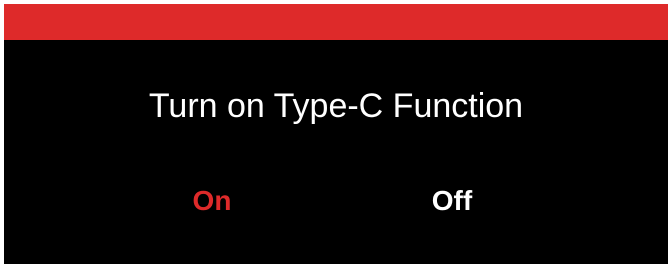 This screenshot has height=268, width=672. I want to click on off-option-button: Off, so click(452, 201).